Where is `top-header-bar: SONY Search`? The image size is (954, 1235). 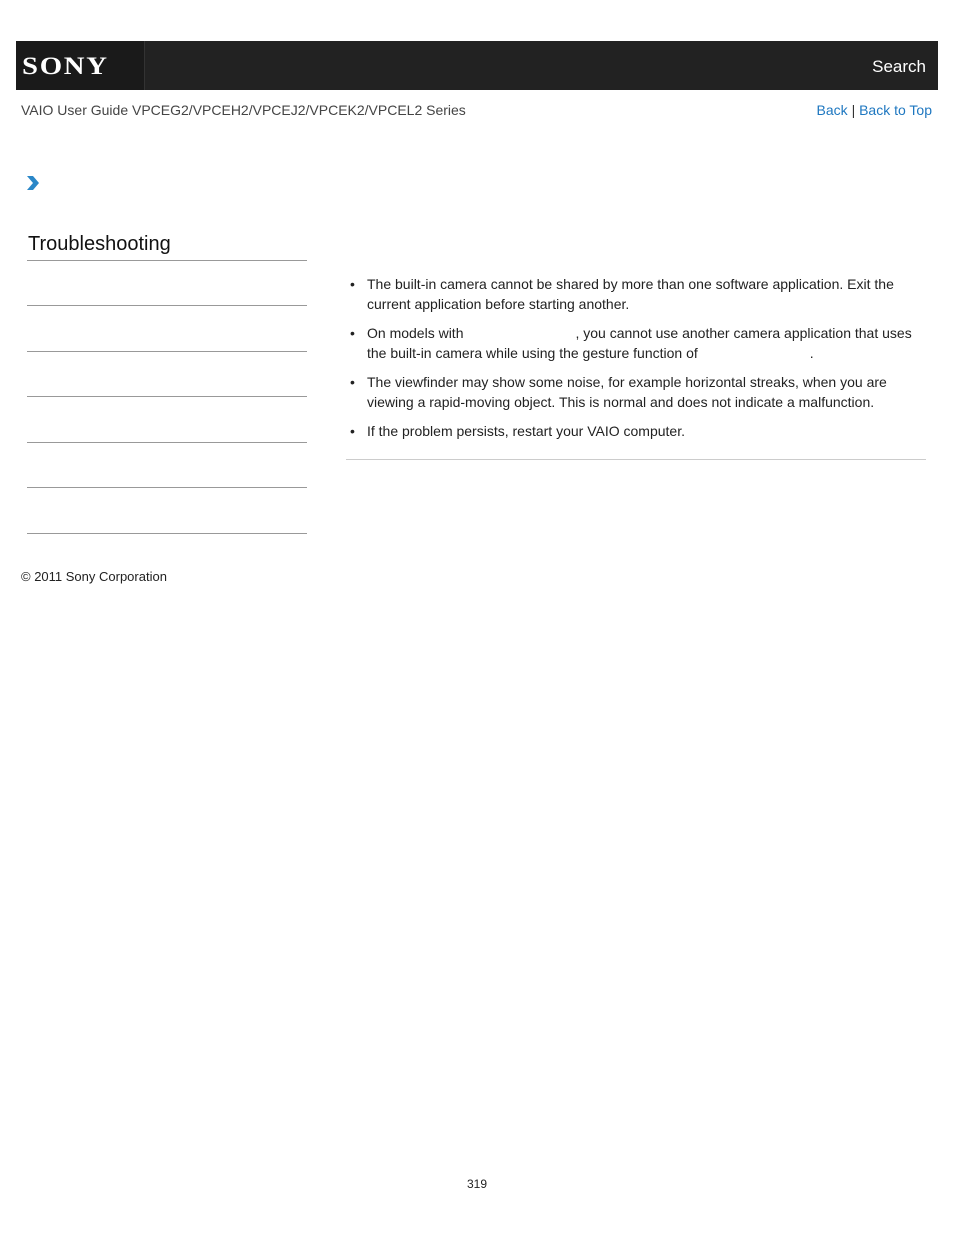 top-header-bar: SONY Search is located at coordinates (477, 65).